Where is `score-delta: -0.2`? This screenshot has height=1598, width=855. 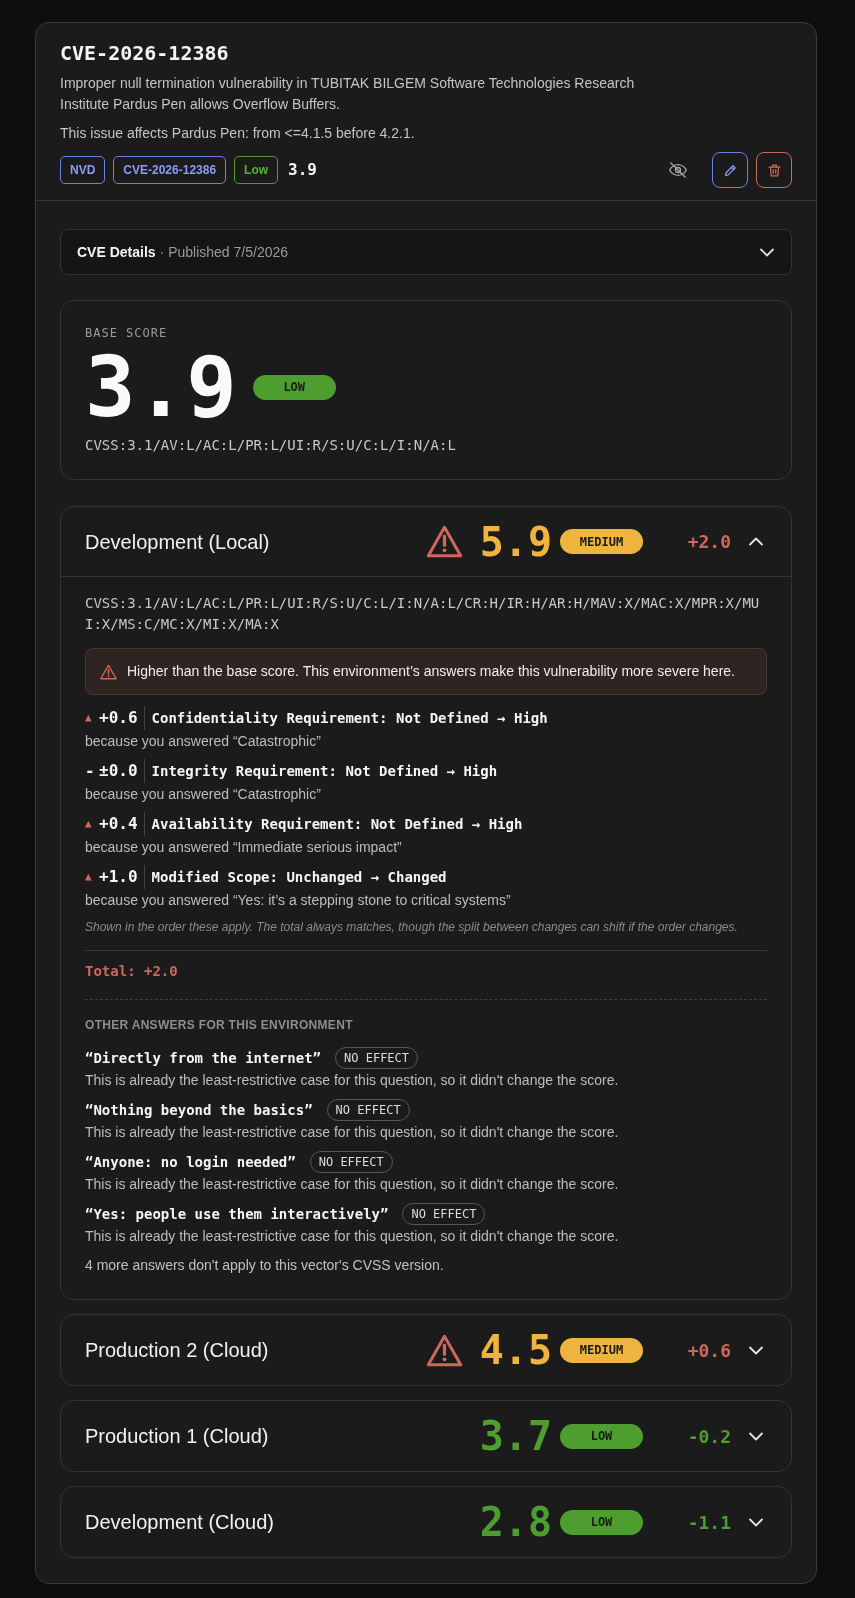 score-delta: -0.2 is located at coordinates (708, 1436).